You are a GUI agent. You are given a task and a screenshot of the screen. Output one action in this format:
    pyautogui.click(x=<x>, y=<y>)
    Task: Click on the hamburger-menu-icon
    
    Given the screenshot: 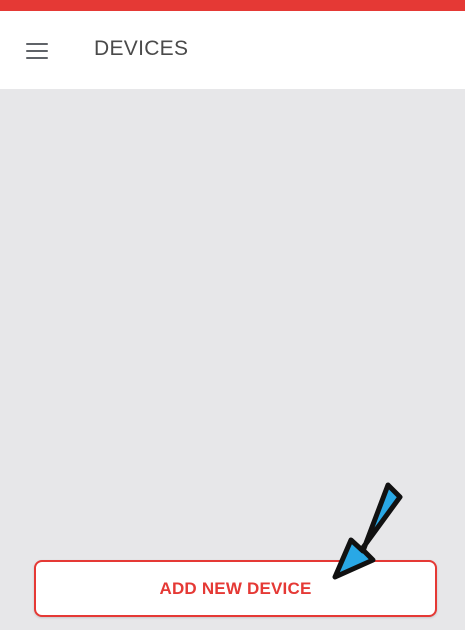 What is the action you would take?
    pyautogui.click(x=37, y=51)
    